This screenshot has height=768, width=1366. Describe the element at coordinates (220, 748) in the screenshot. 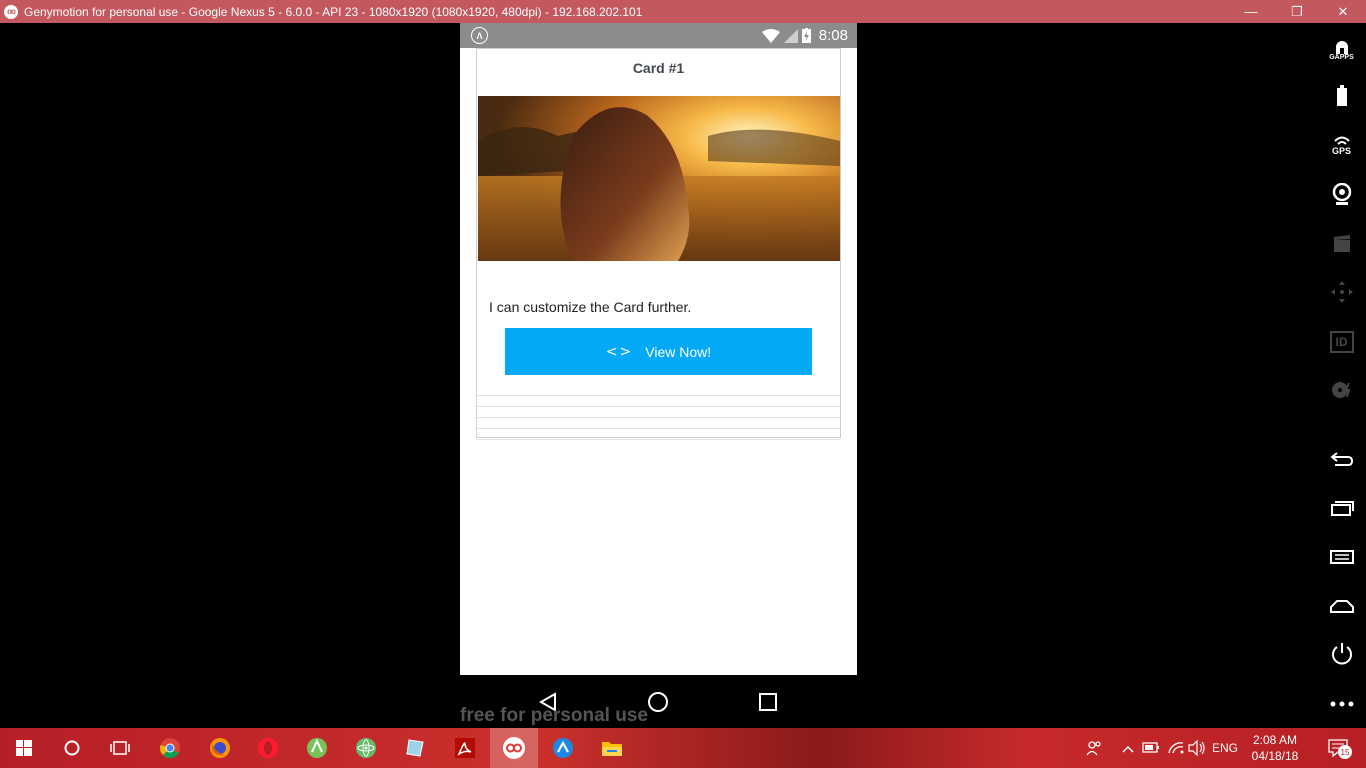

I see `firefox-icon` at that location.